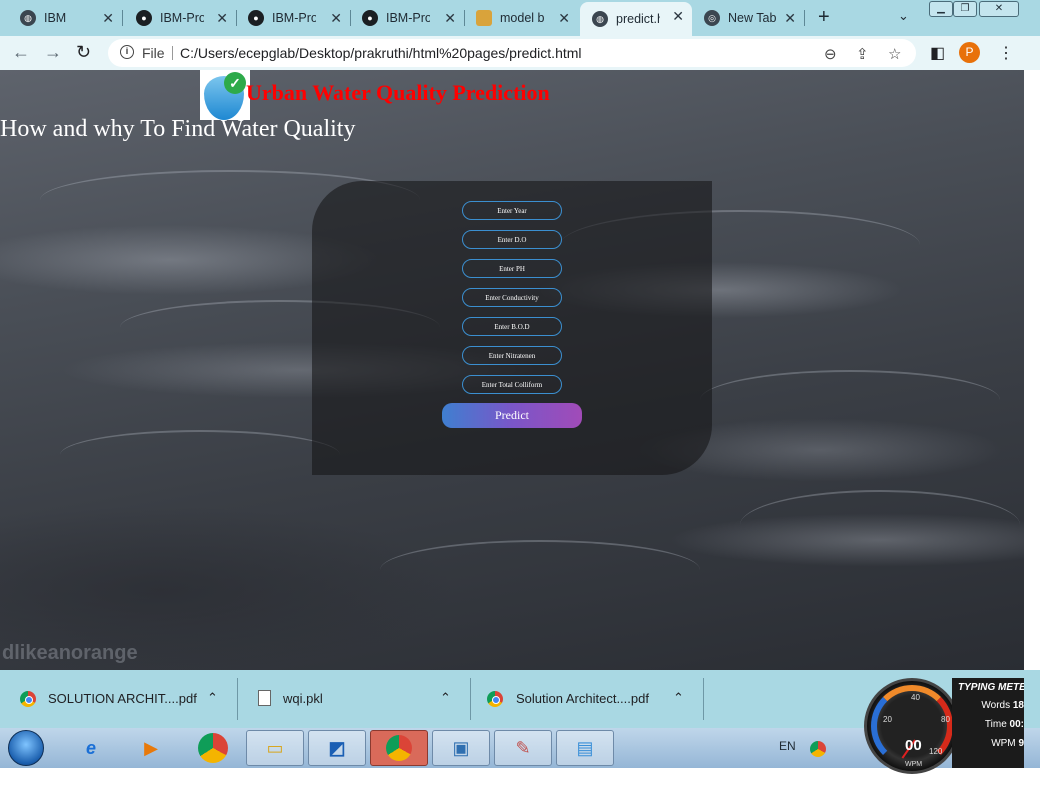 This screenshot has width=1040, height=800. Describe the element at coordinates (752, 18) in the screenshot. I see `tab-title: New Tab` at that location.